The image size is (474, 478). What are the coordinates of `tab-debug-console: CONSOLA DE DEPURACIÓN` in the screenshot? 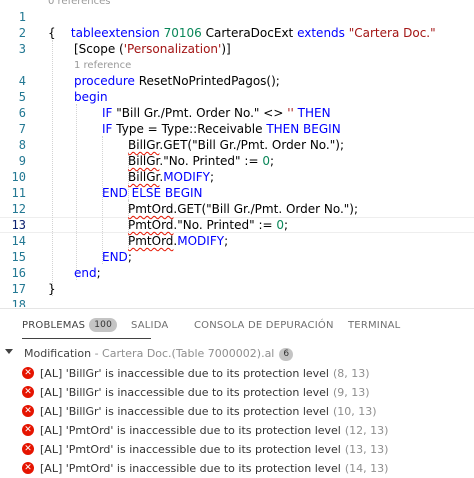 It's located at (264, 326).